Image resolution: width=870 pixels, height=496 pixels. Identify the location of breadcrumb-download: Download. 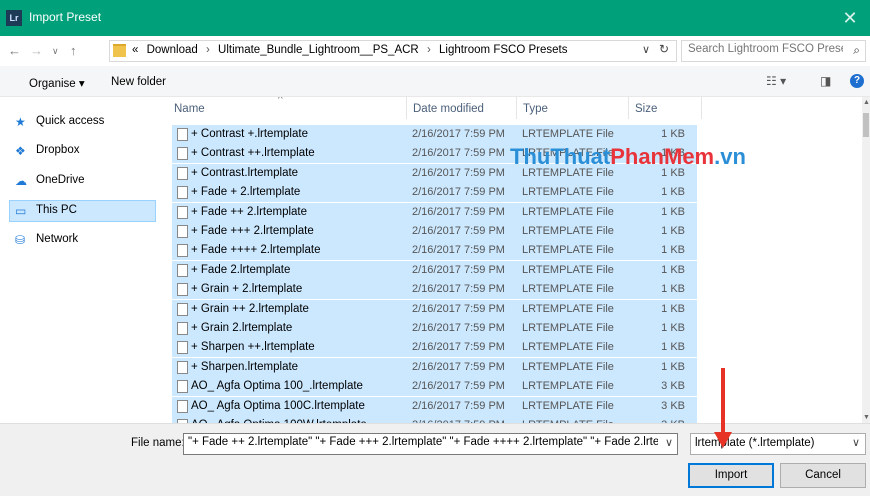
(172, 50).